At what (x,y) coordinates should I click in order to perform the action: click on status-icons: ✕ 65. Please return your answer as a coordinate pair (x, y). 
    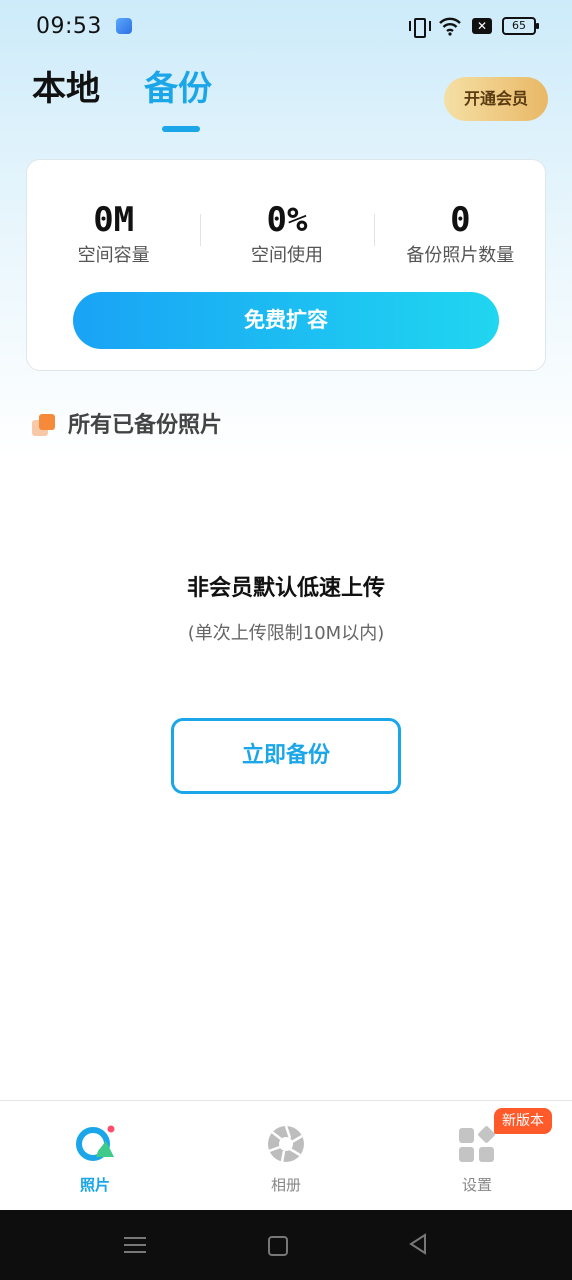
    Looking at the image, I should click on (473, 27).